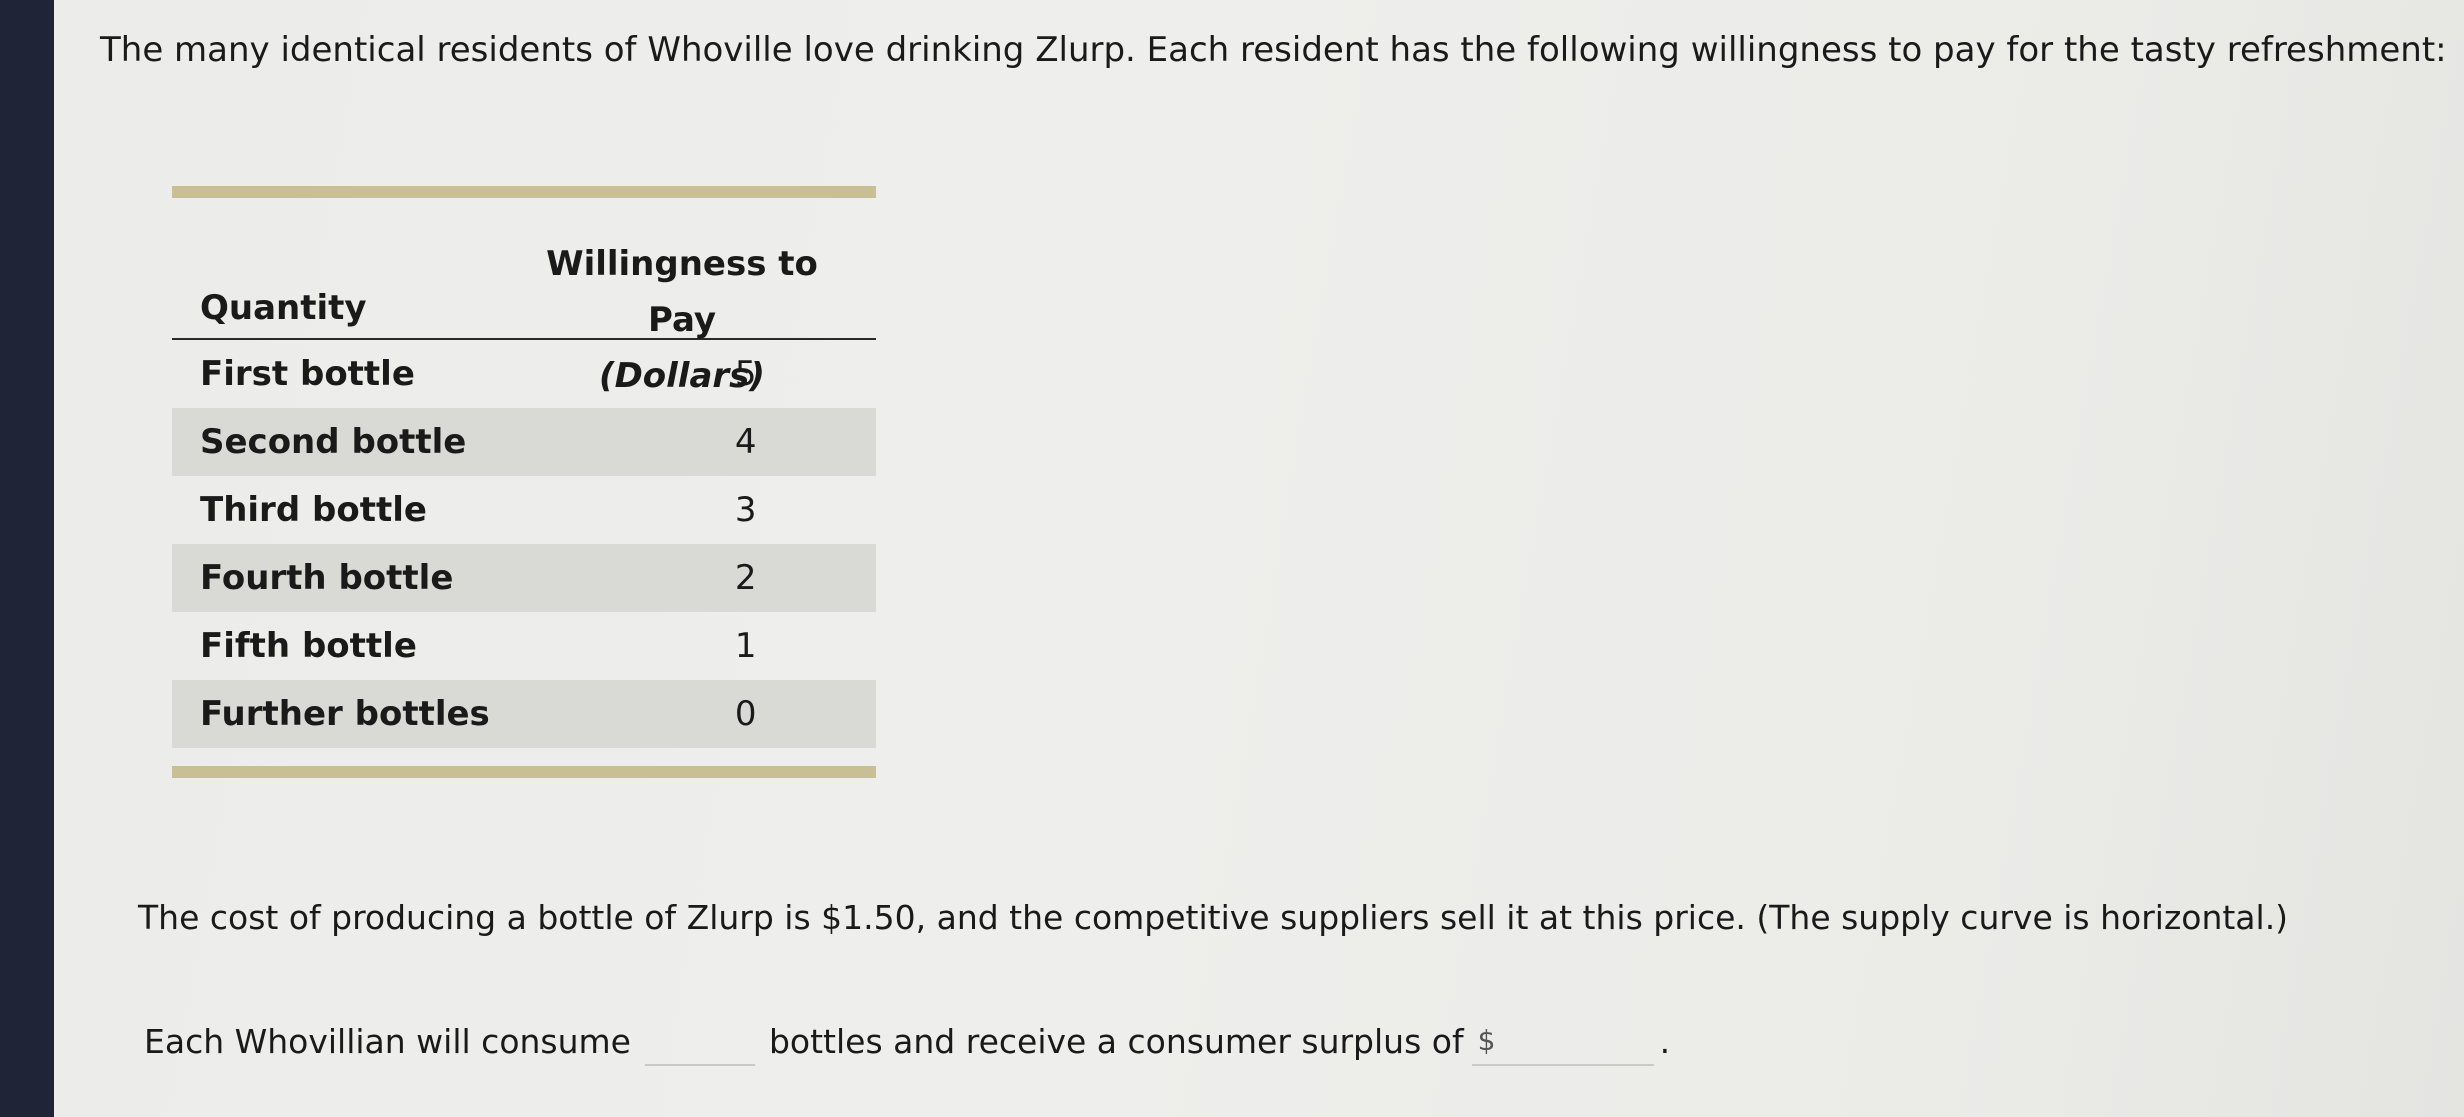 This screenshot has width=2464, height=1117. Describe the element at coordinates (308, 646) in the screenshot. I see `row-quantity: Fifth bottle` at that location.